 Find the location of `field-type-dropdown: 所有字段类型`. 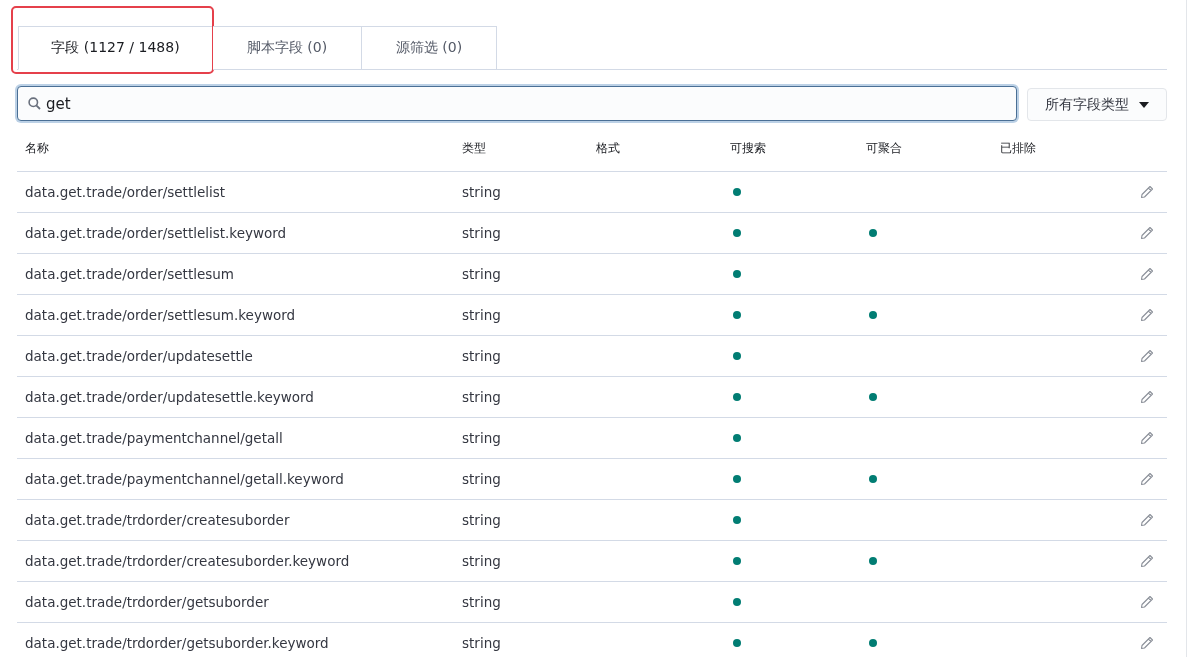

field-type-dropdown: 所有字段类型 is located at coordinates (1097, 104).